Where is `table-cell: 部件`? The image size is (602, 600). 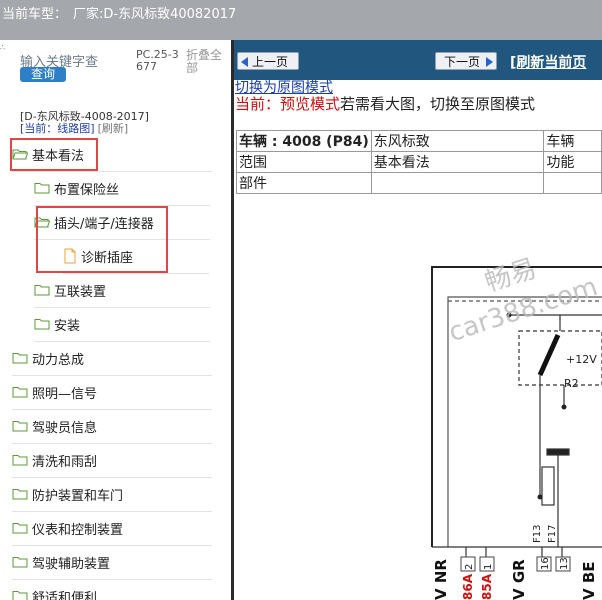
table-cell: 部件 is located at coordinates (304, 183).